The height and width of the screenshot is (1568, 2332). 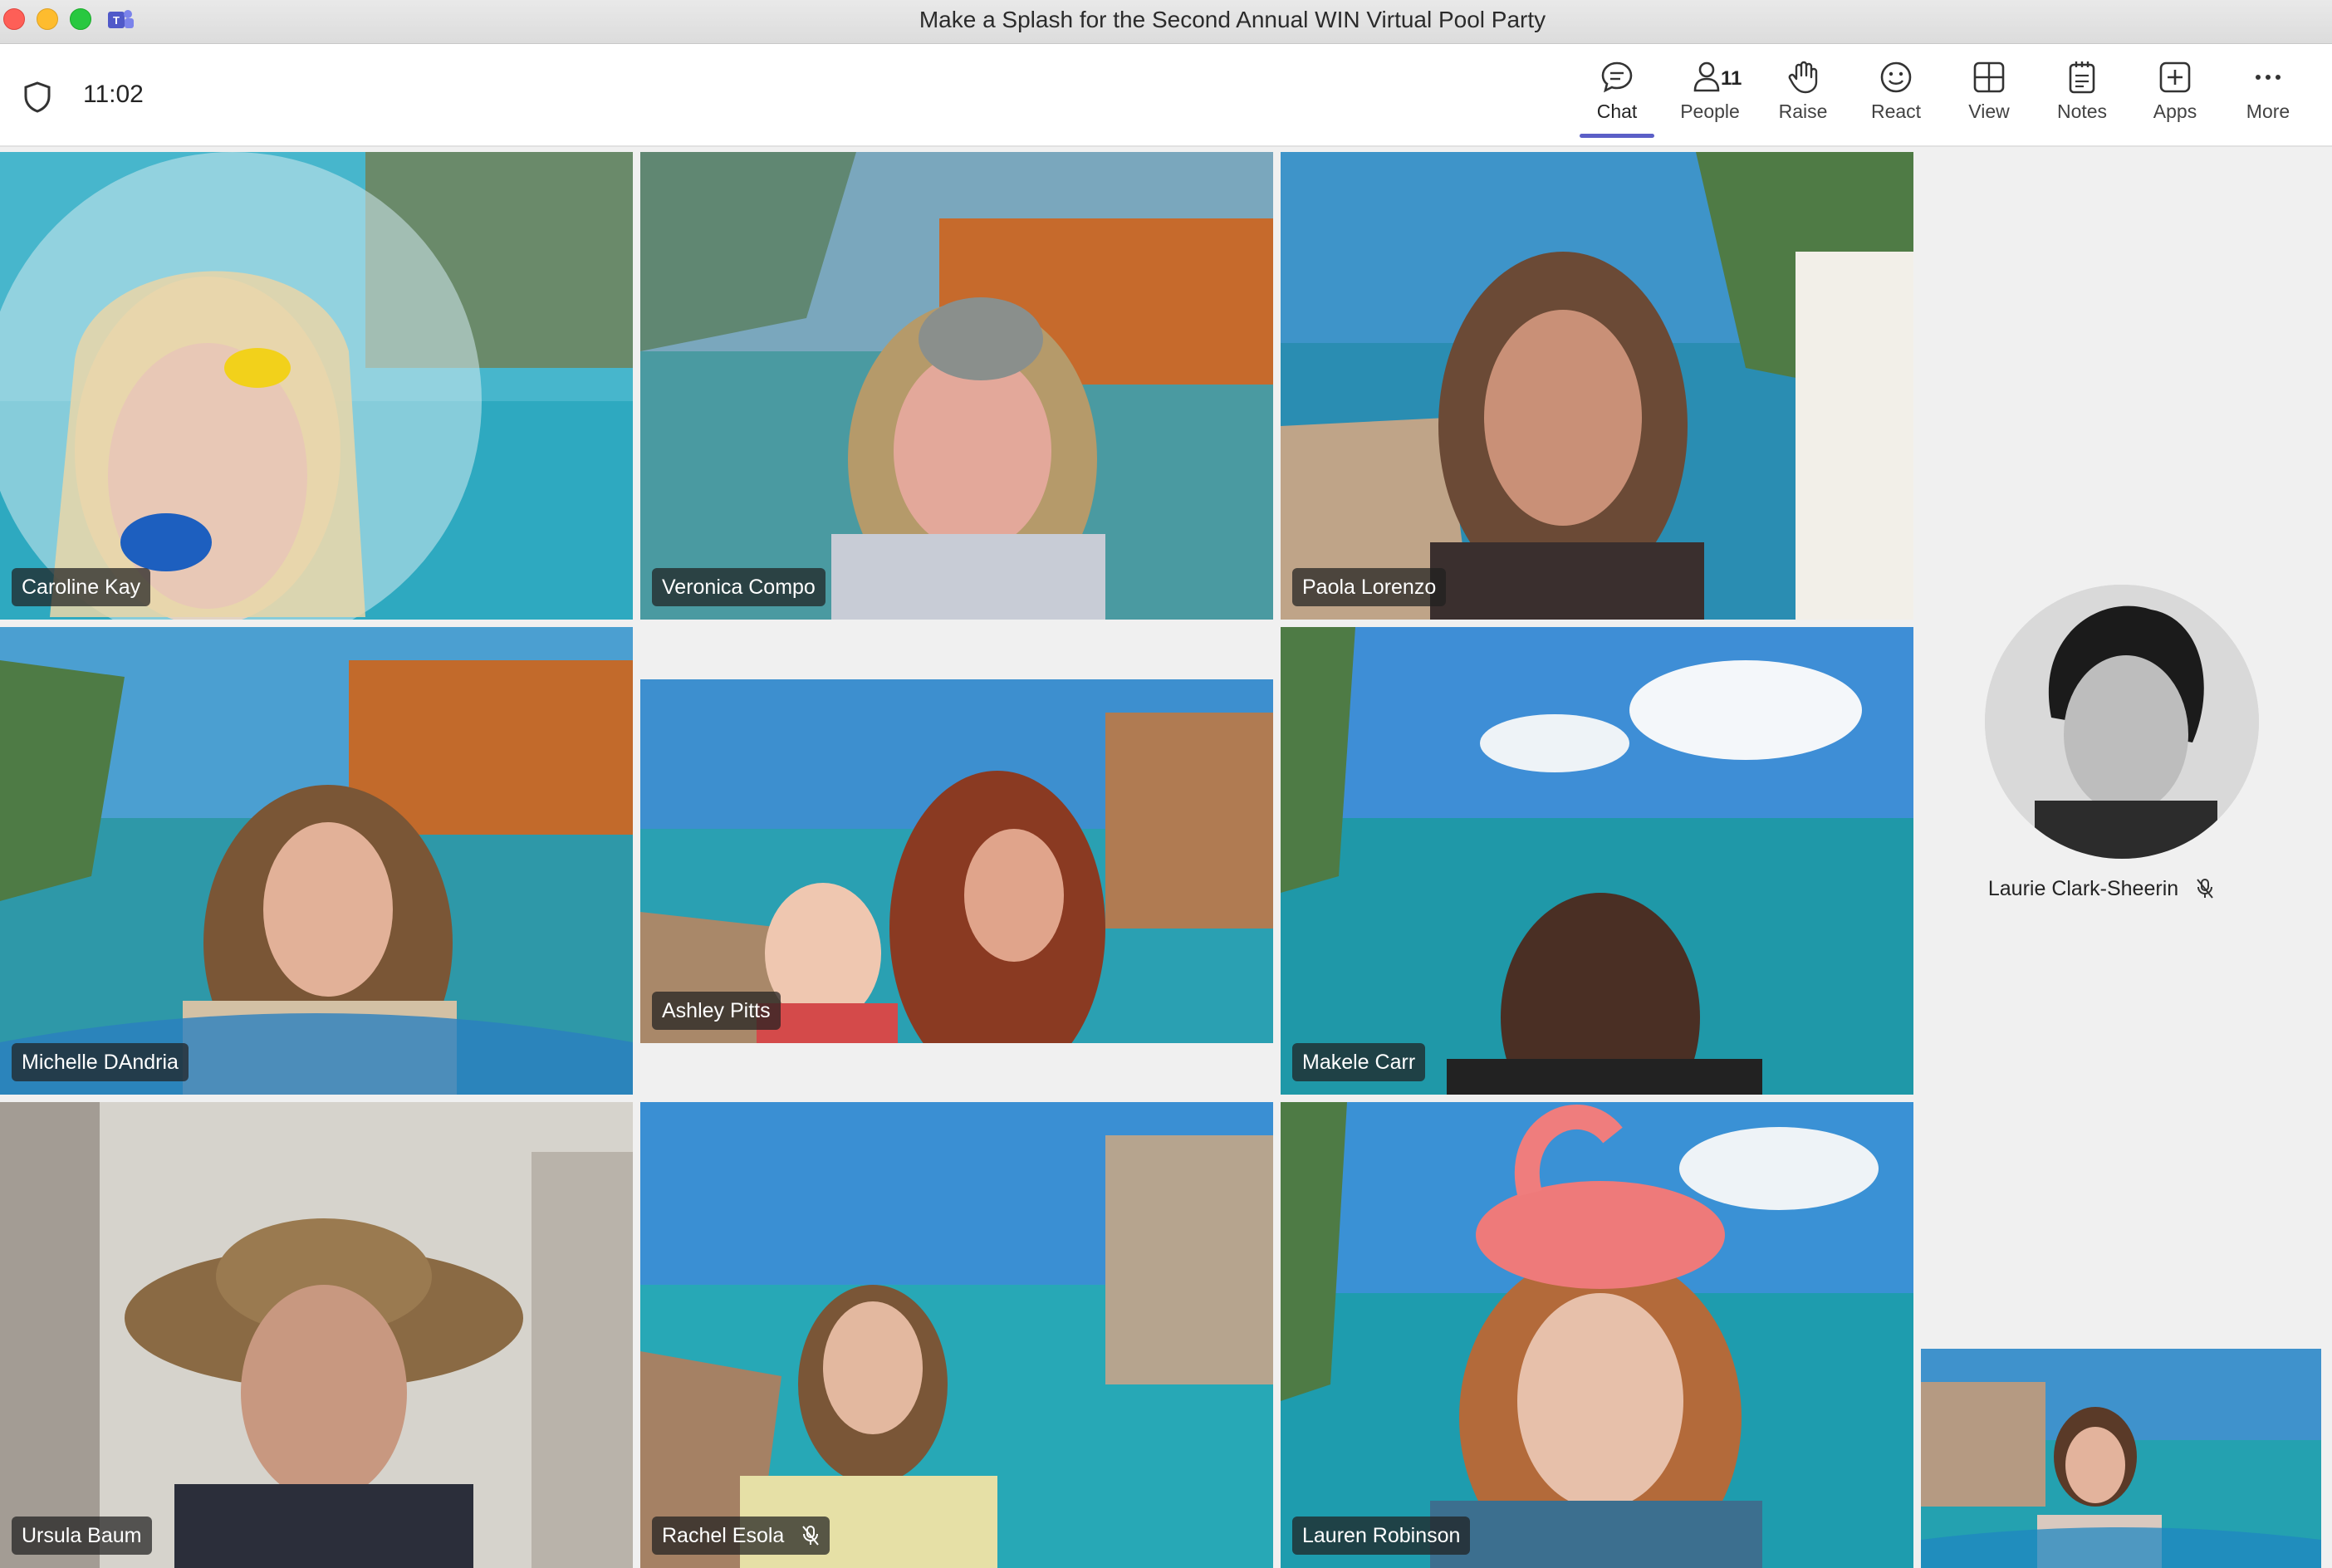 What do you see at coordinates (1617, 136) in the screenshot?
I see `chat-active-indicator` at bounding box center [1617, 136].